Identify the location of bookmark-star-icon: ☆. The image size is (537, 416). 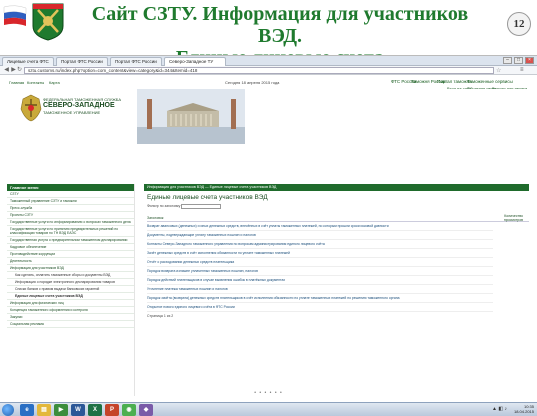
(498, 70).